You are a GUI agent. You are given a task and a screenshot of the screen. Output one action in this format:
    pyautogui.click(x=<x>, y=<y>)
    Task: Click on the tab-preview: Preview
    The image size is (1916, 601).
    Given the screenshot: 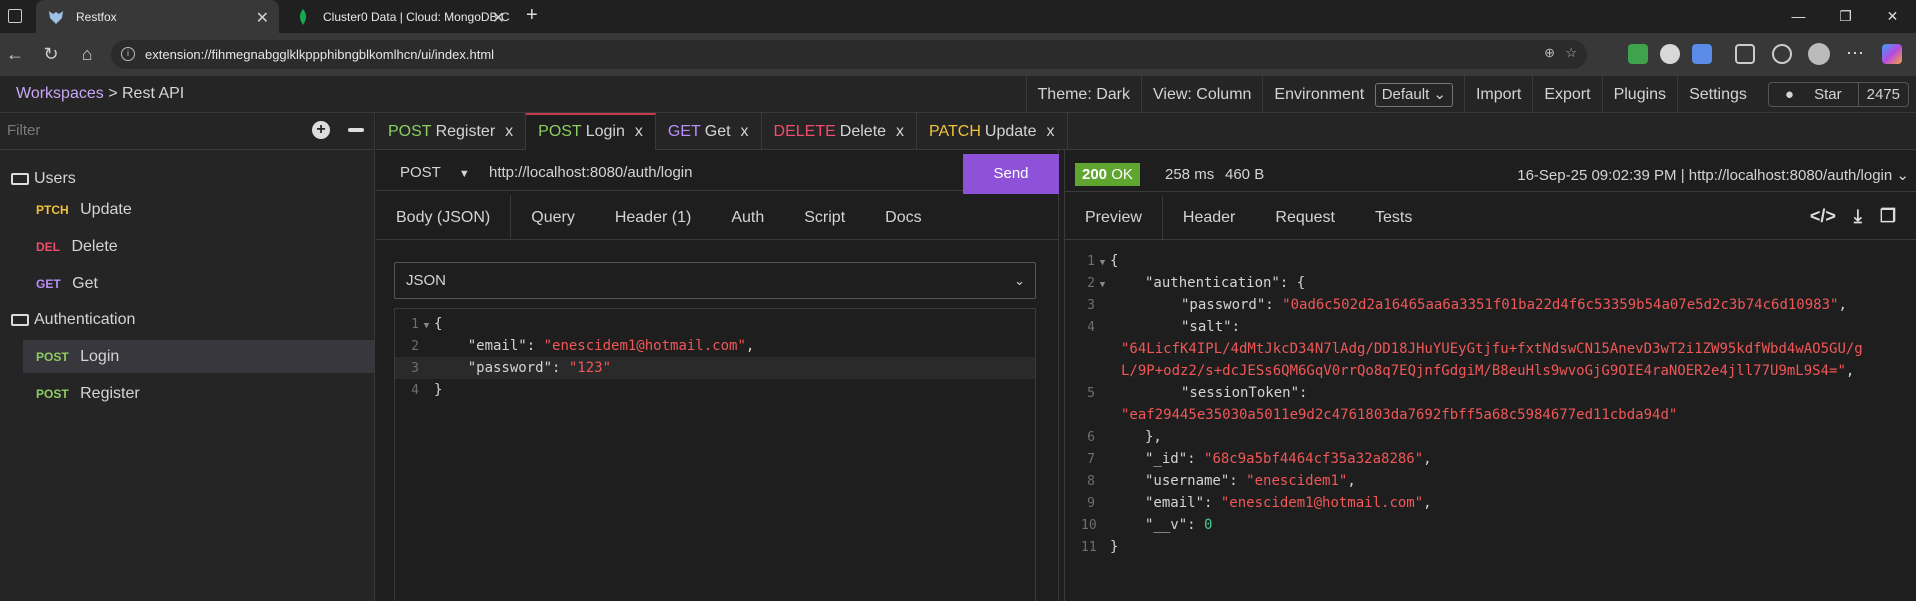 What is the action you would take?
    pyautogui.click(x=1114, y=217)
    